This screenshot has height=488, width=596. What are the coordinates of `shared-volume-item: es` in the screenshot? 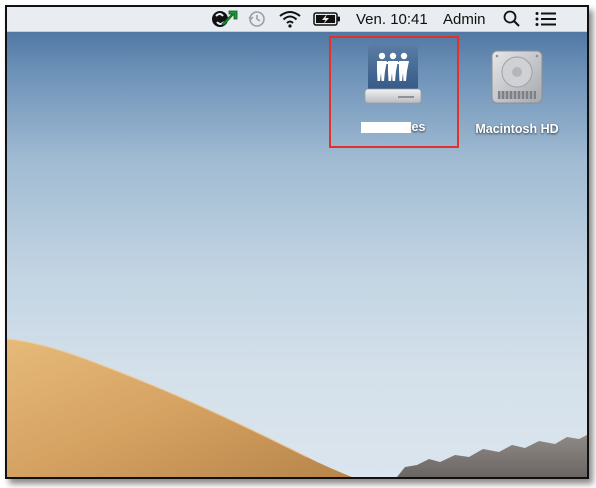 It's located at (393, 87).